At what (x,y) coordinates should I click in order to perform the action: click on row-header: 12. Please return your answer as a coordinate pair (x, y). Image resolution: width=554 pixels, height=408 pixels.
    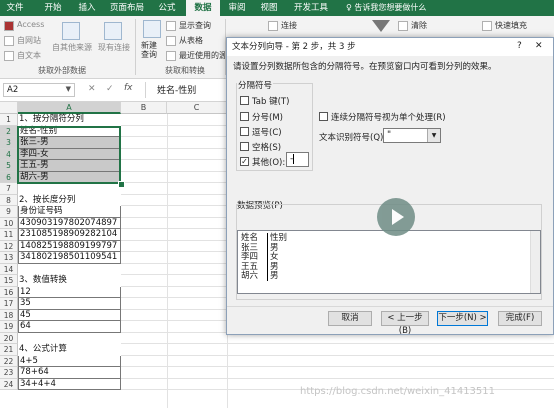
    Looking at the image, I should click on (9, 246).